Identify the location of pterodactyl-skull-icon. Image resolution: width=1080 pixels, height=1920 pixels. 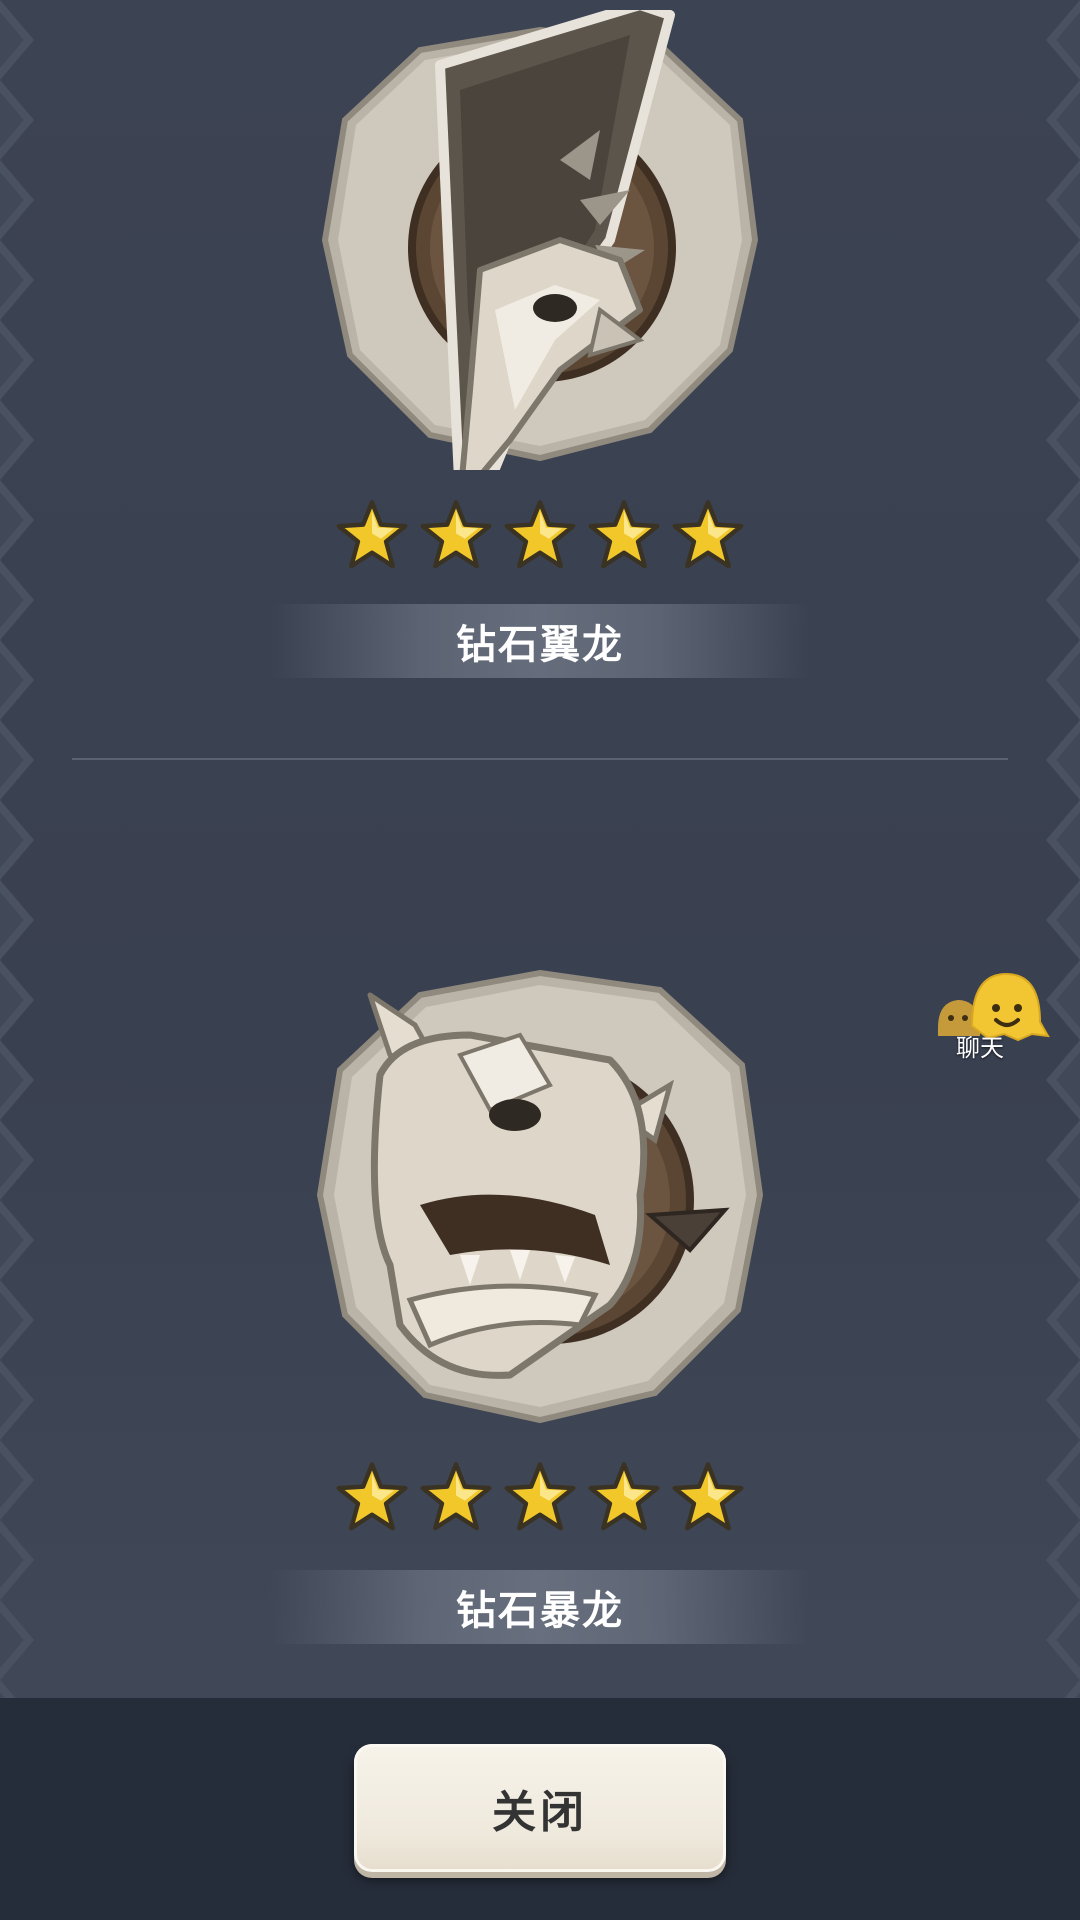
(540, 240).